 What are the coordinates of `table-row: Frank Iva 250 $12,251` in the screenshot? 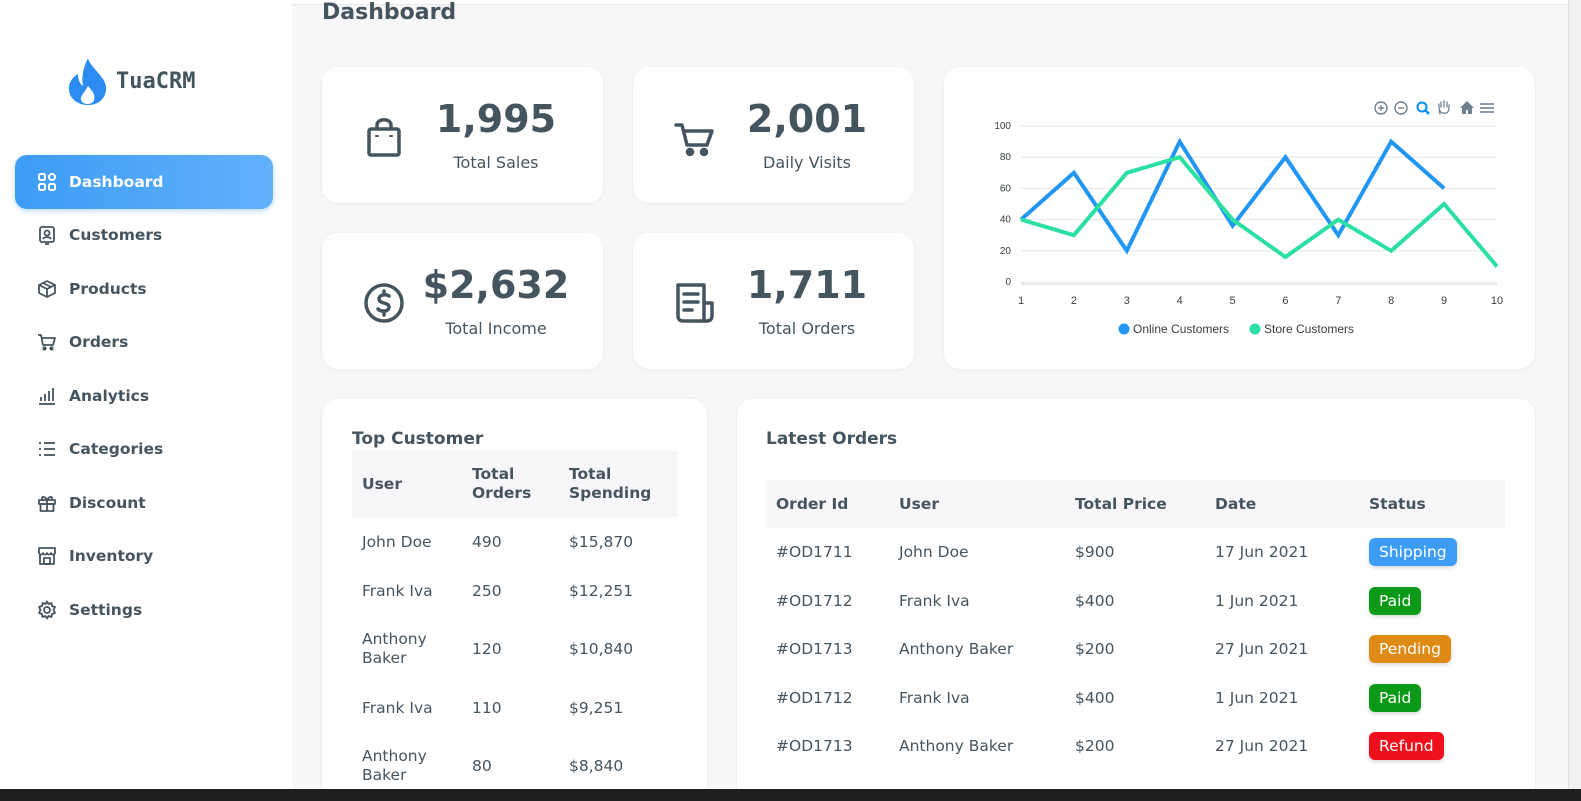 It's located at (515, 590).